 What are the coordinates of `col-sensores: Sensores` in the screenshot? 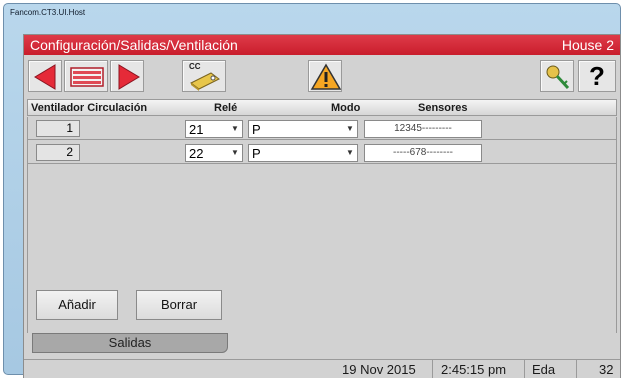 It's located at (443, 108).